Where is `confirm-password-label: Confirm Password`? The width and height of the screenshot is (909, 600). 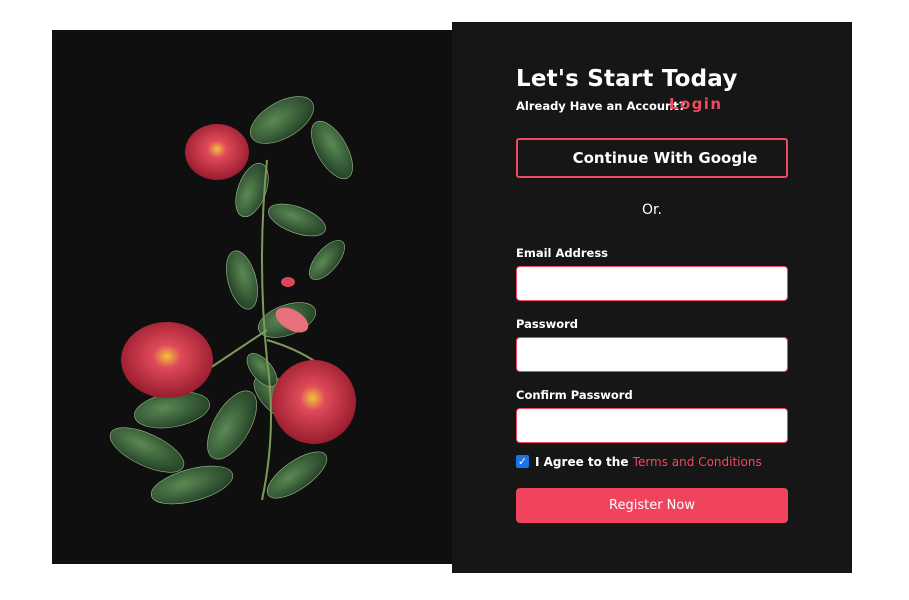 confirm-password-label: Confirm Password is located at coordinates (574, 395).